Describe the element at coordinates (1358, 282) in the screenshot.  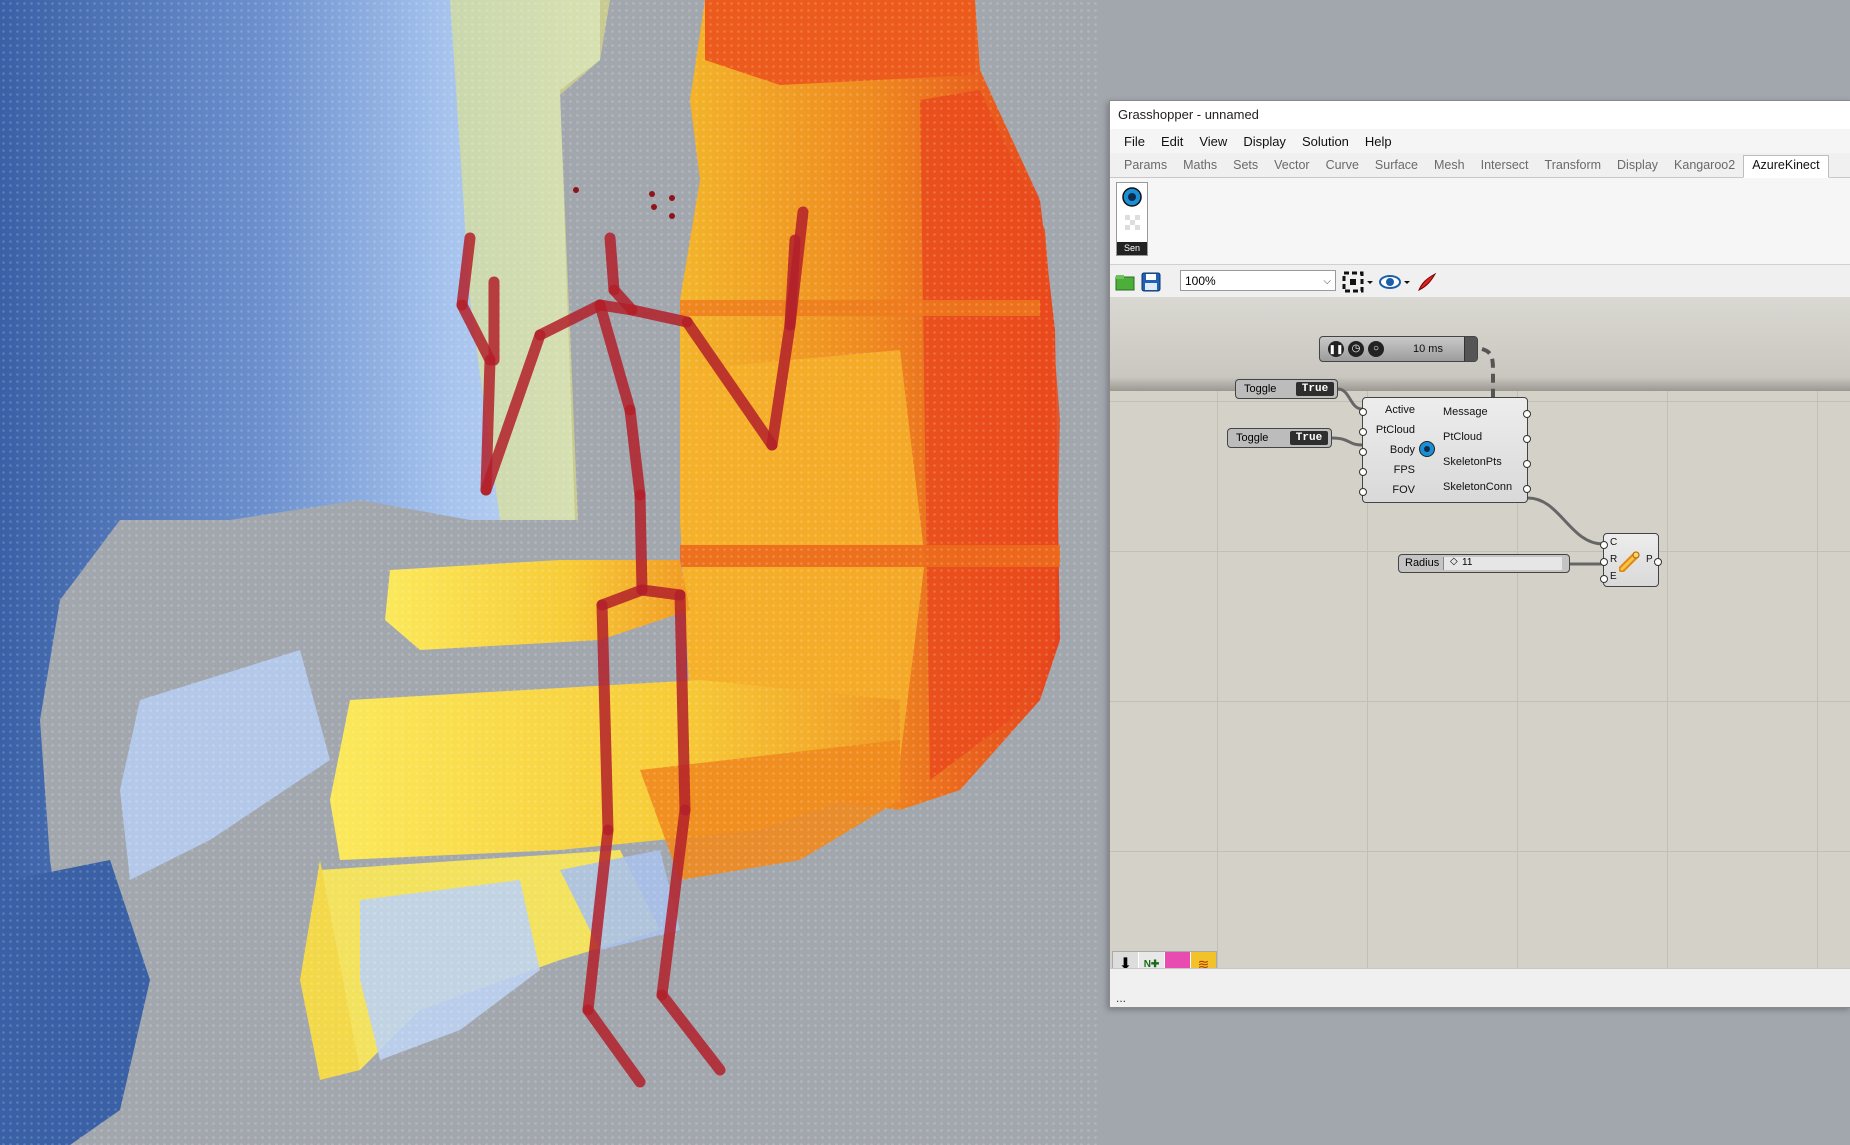
I see `zoom-extents-icon` at that location.